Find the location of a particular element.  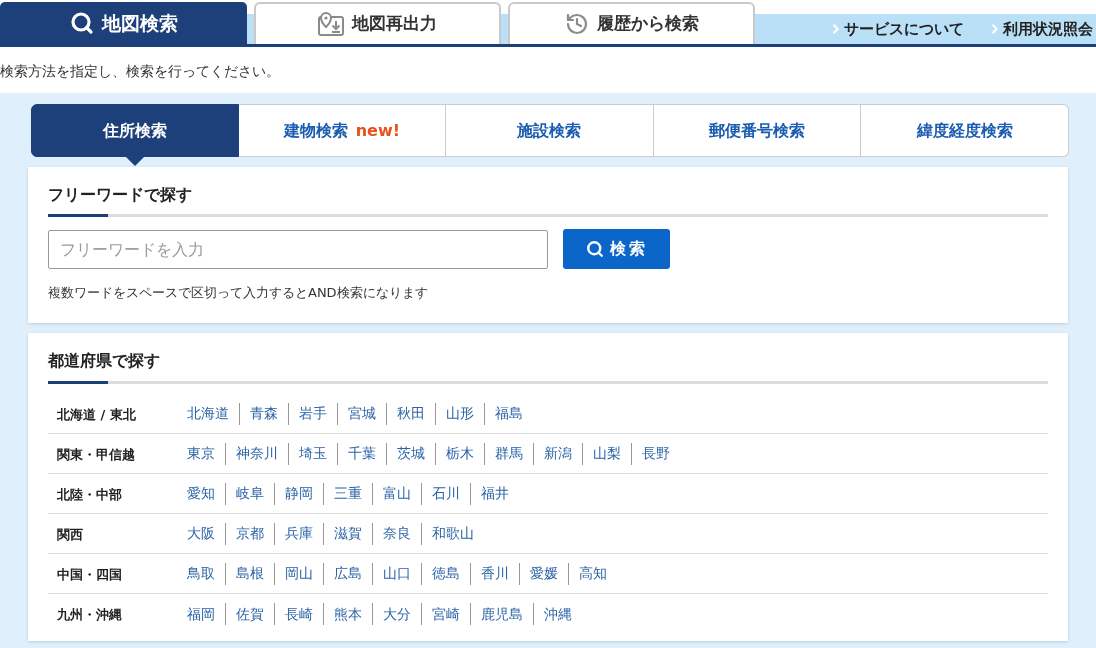

search-tab: 郵便番号検索 is located at coordinates (757, 130).